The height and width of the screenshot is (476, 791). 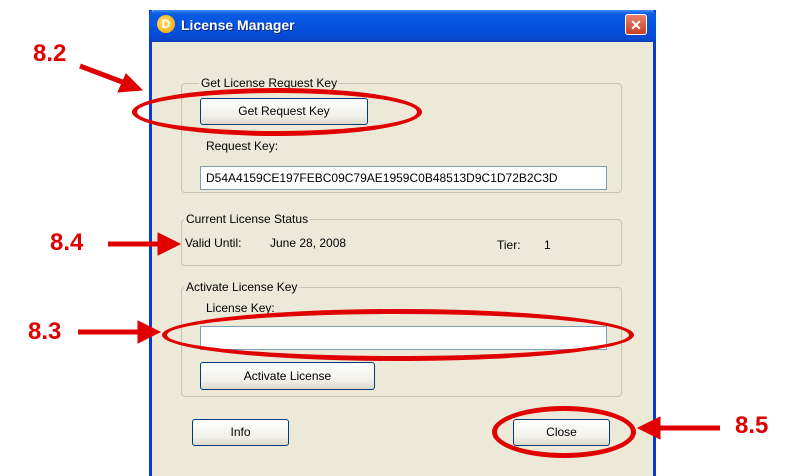 I want to click on arrow-8-4-head, so click(x=169, y=244).